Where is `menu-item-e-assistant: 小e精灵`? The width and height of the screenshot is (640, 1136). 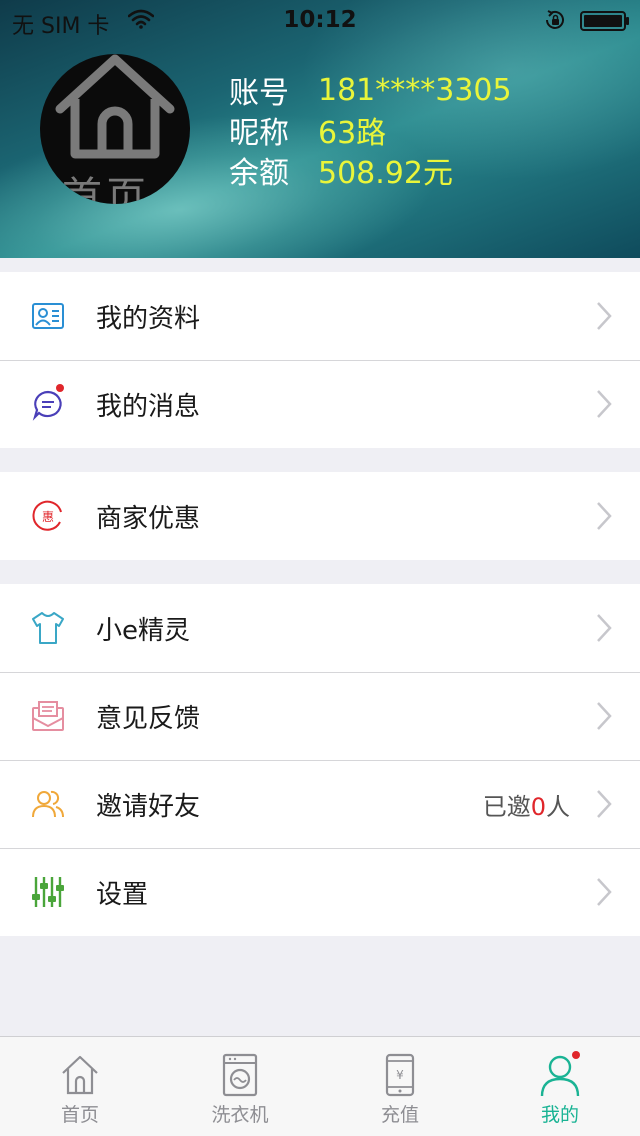
menu-item-e-assistant: 小e精灵 is located at coordinates (320, 628).